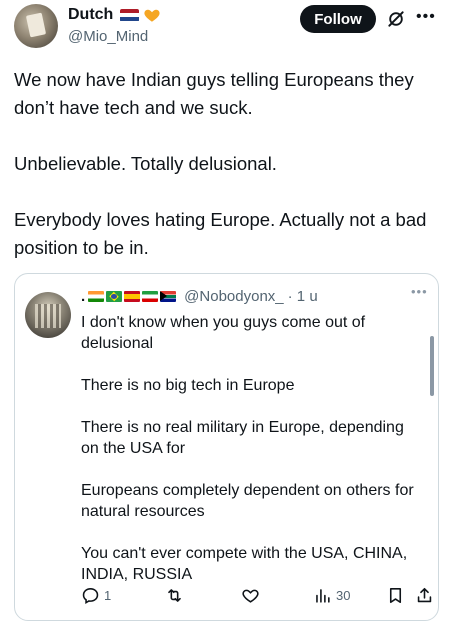  I want to click on author-handle: @Mio_Mind, so click(108, 36).